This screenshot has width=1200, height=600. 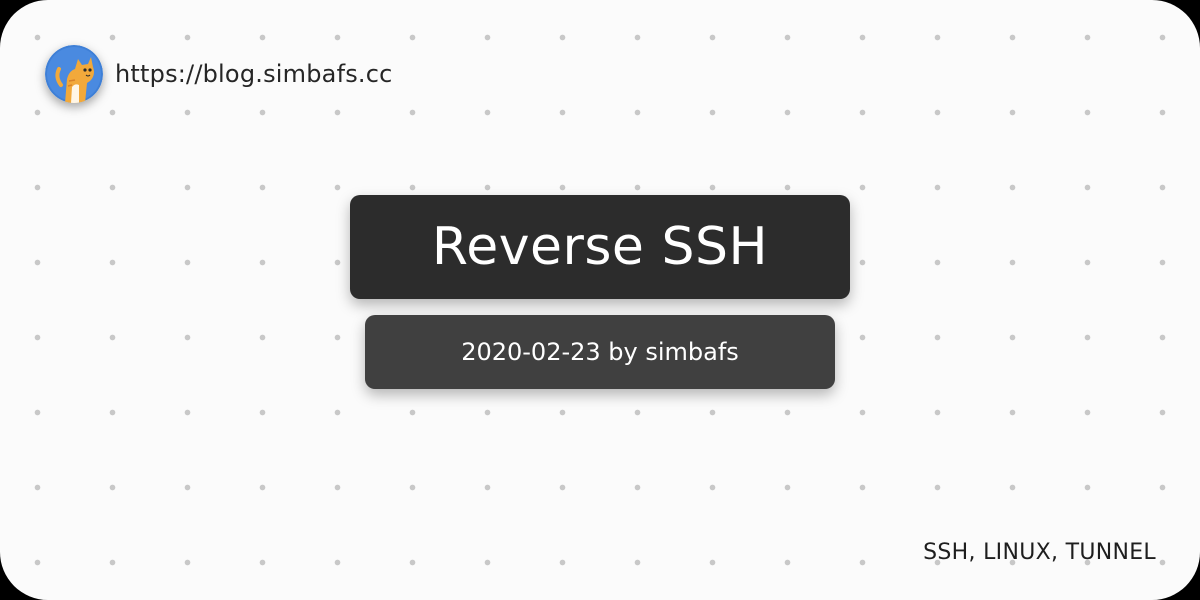 What do you see at coordinates (254, 74) in the screenshot?
I see `site-url: https://blog.simbafs.cc` at bounding box center [254, 74].